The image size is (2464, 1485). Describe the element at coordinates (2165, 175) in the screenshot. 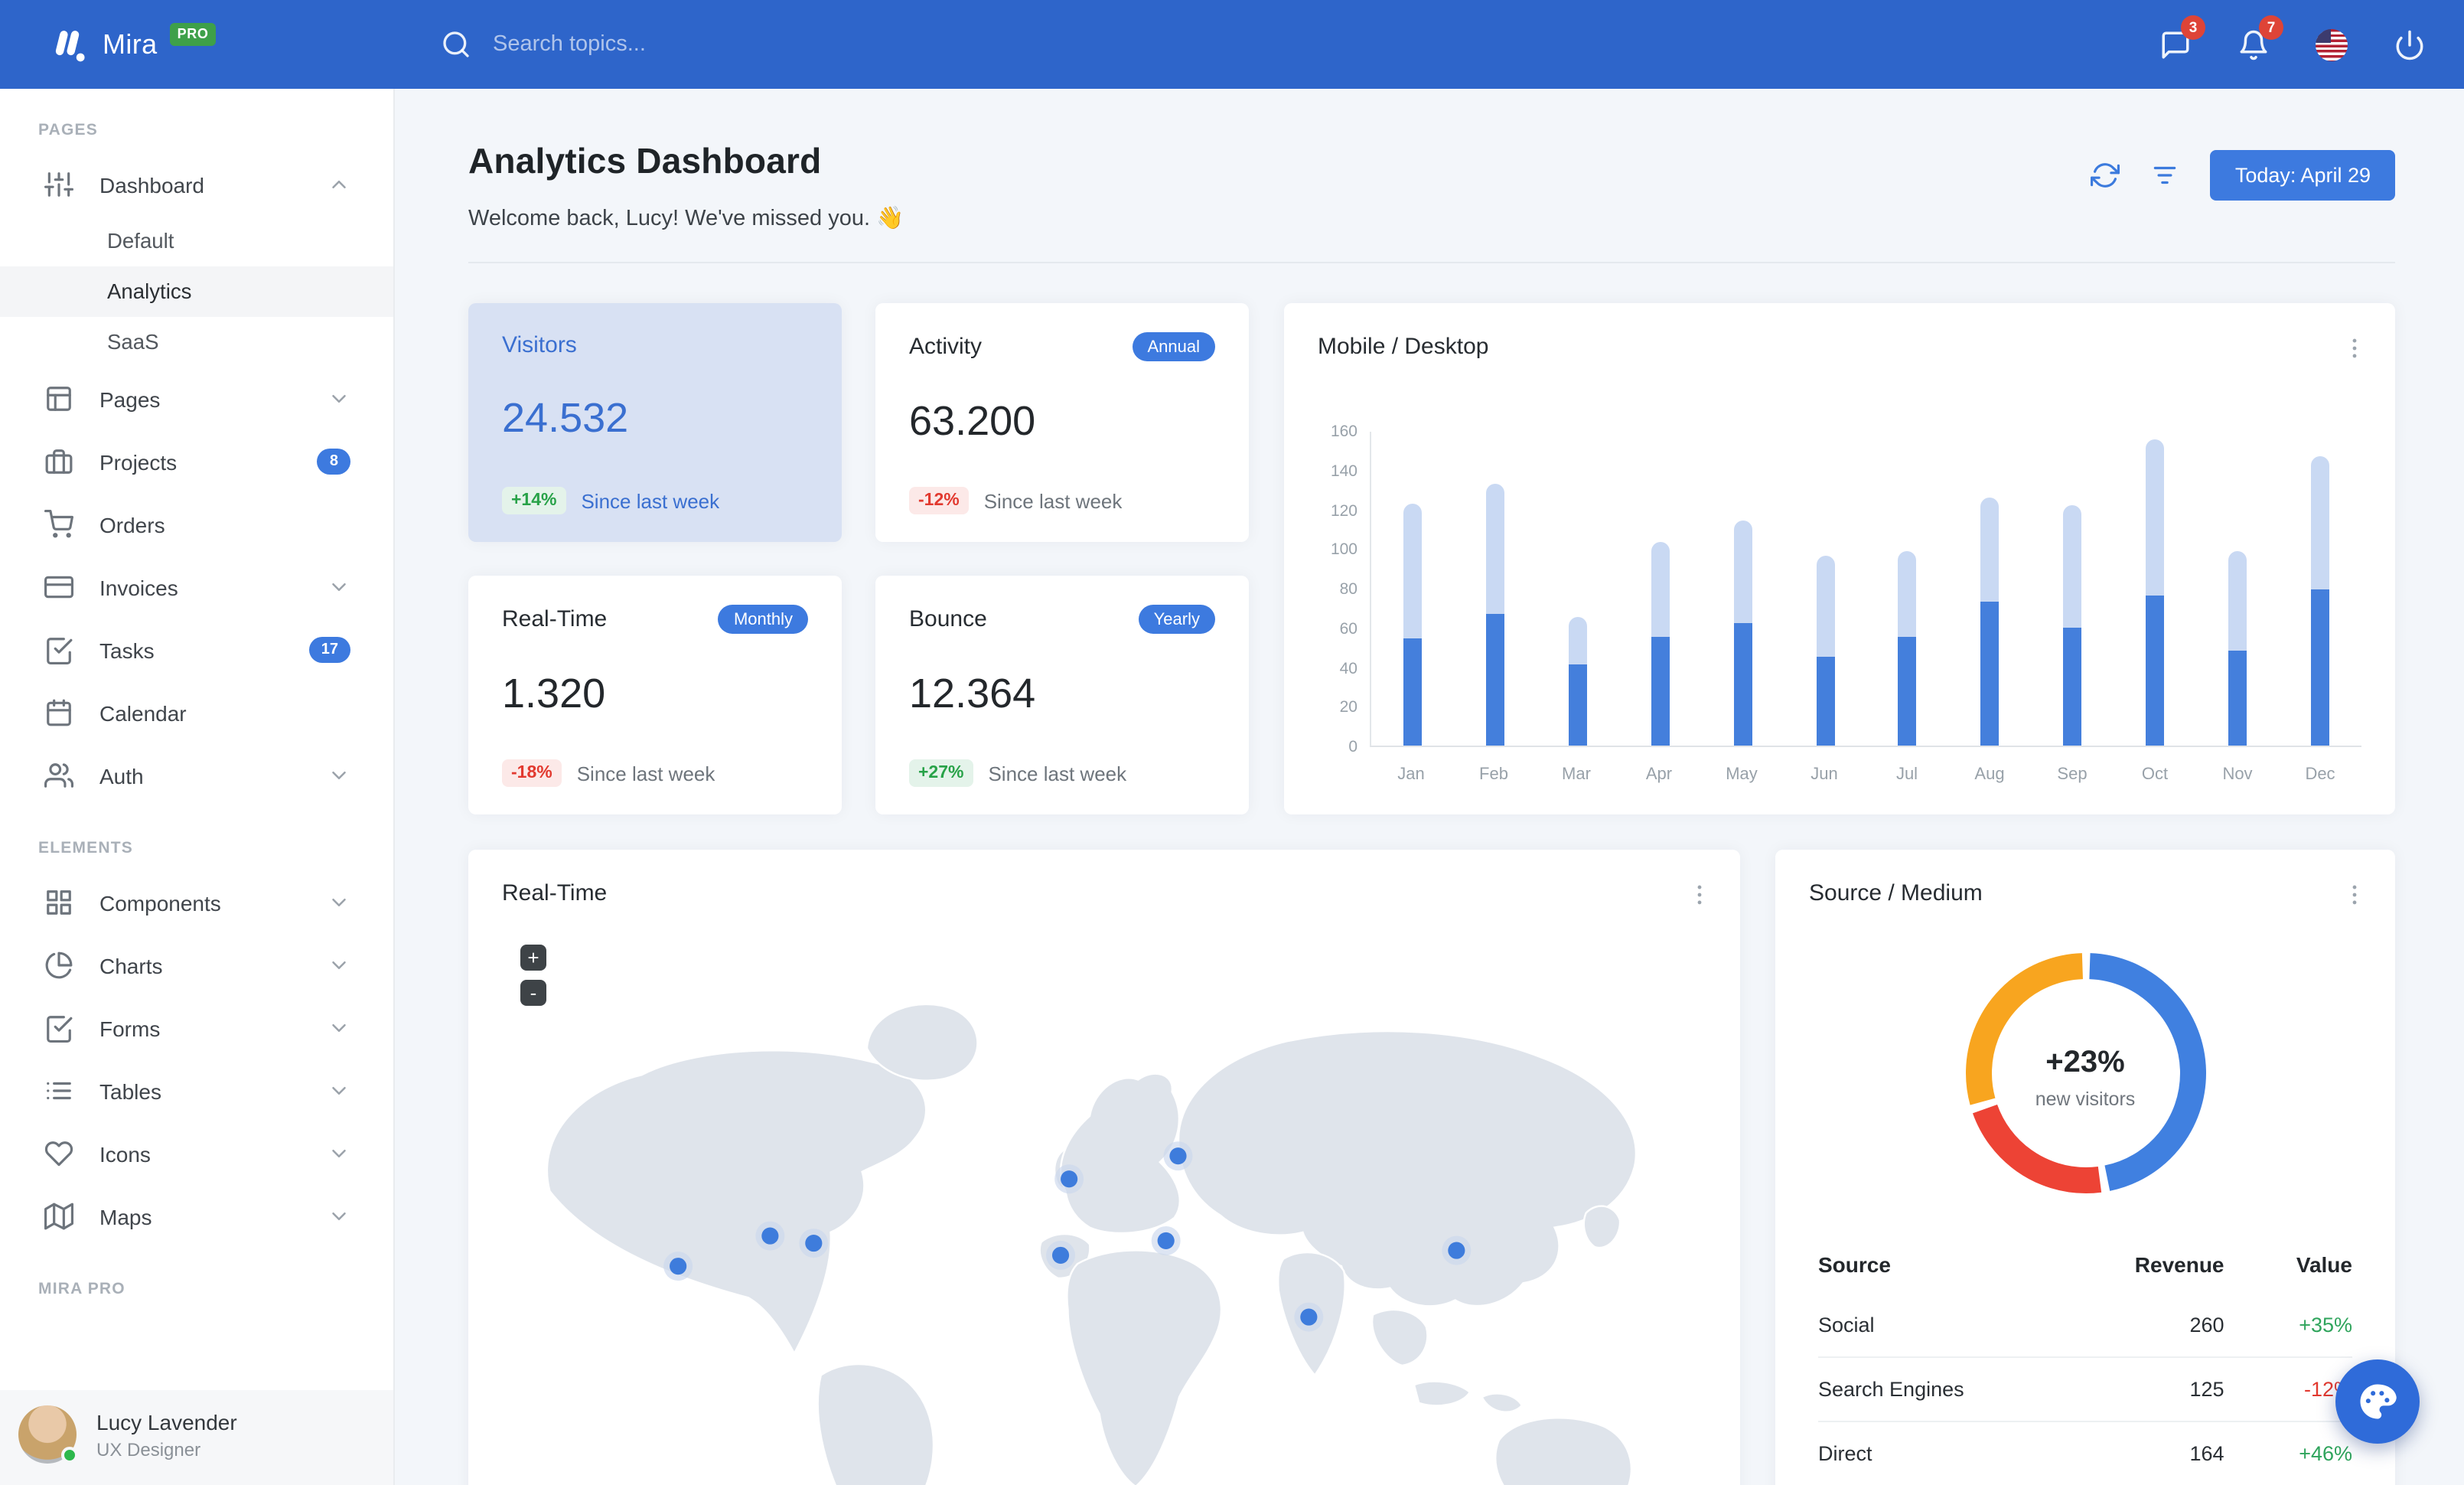

I see `filter-button` at that location.